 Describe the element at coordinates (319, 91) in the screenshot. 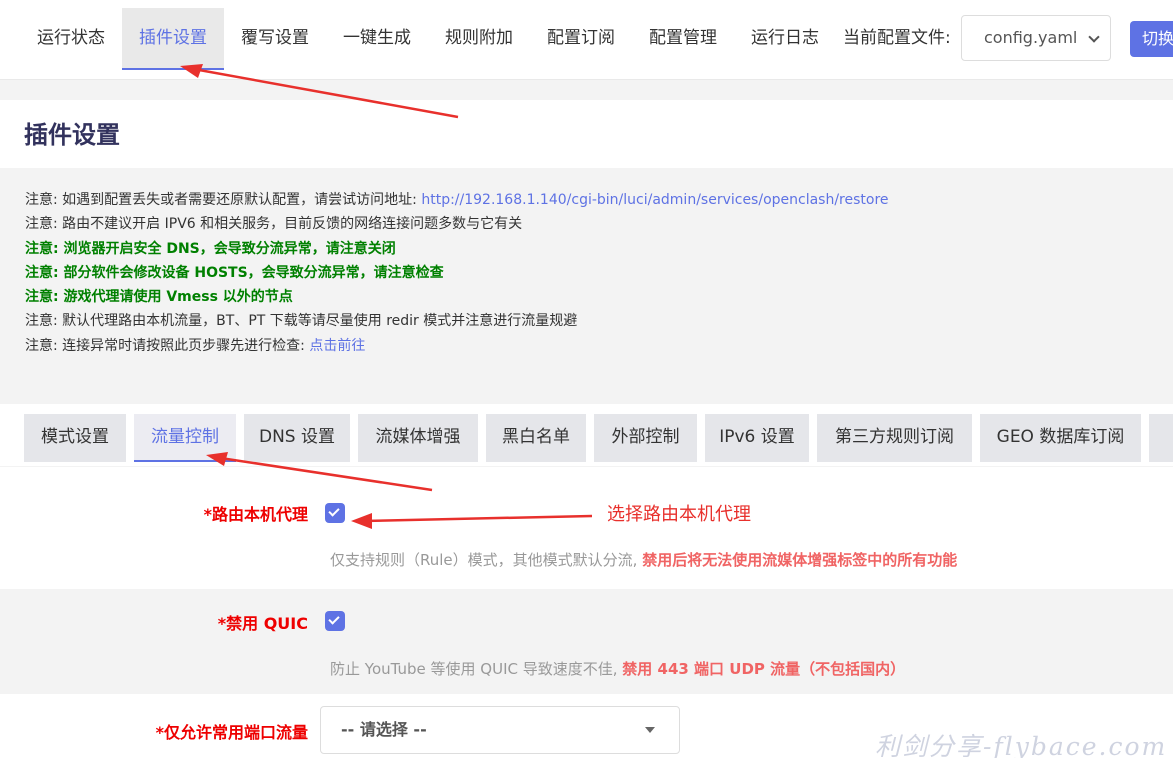

I see `arrow-to-plugin-settings` at that location.